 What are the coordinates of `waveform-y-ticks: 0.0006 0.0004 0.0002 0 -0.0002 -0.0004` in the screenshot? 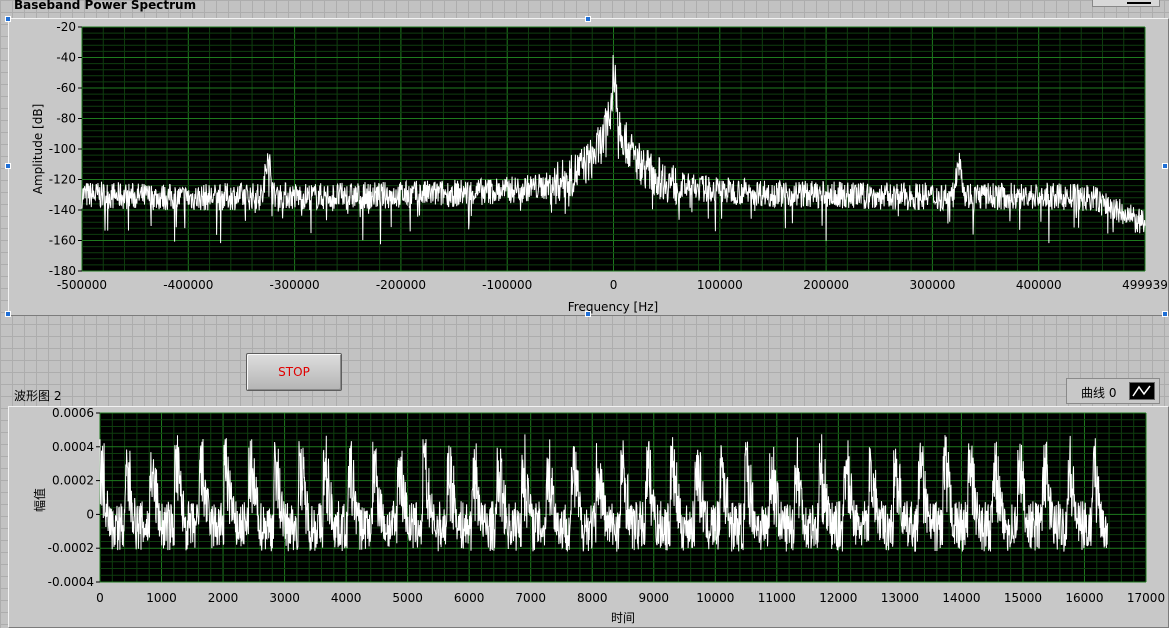 It's located at (74, 497).